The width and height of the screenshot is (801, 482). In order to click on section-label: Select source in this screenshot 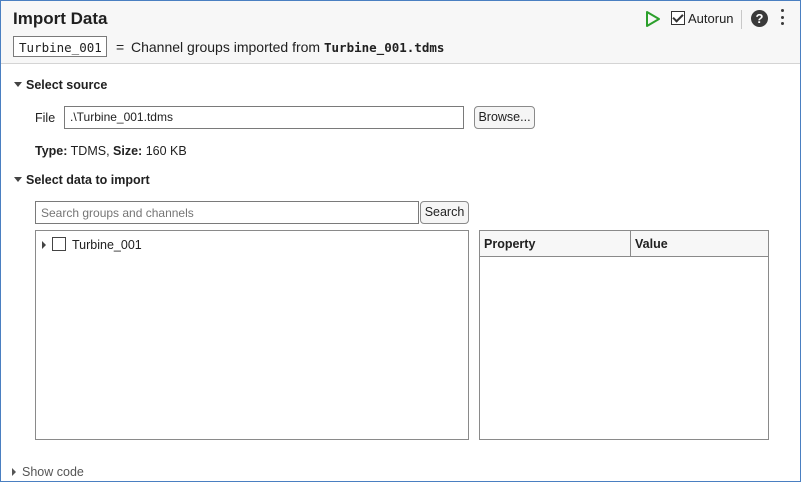, I will do `click(67, 85)`.